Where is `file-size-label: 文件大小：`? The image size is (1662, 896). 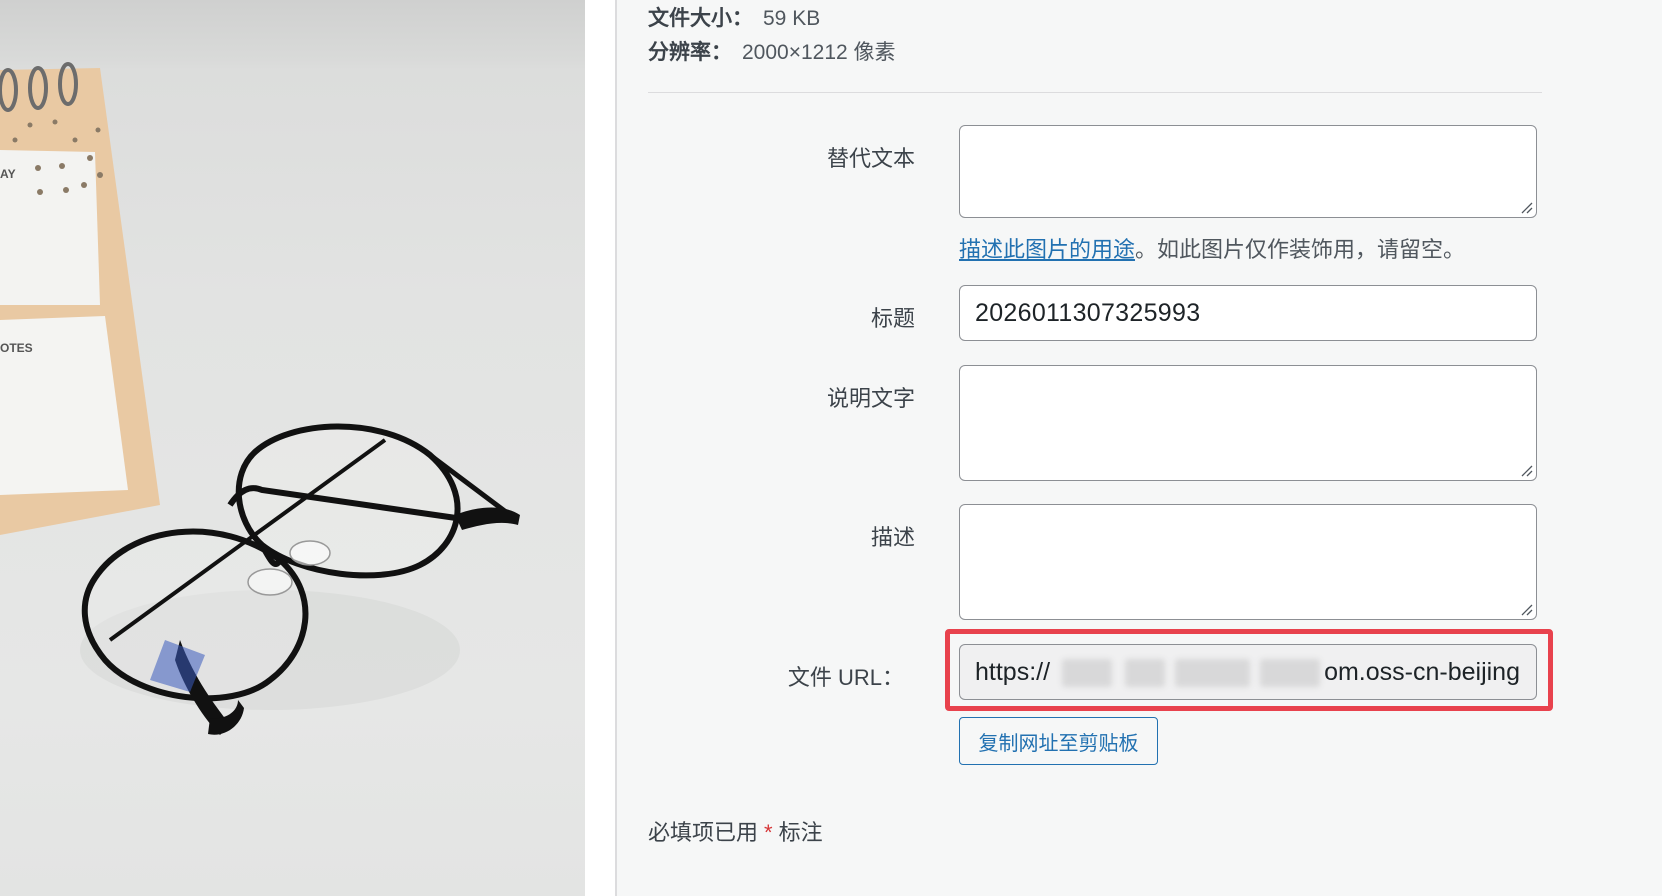 file-size-label: 文件大小： is located at coordinates (700, 18).